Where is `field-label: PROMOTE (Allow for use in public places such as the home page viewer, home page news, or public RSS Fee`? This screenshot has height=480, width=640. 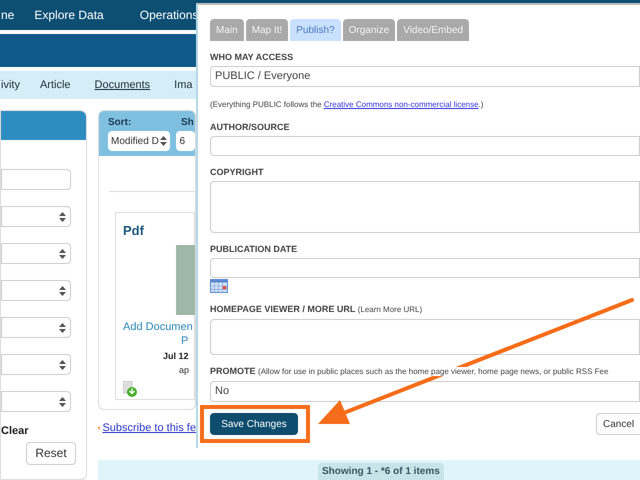
field-label: PROMOTE (Allow for use in public places such as the home page viewer, home page news, or public RSS Fee is located at coordinates (410, 371).